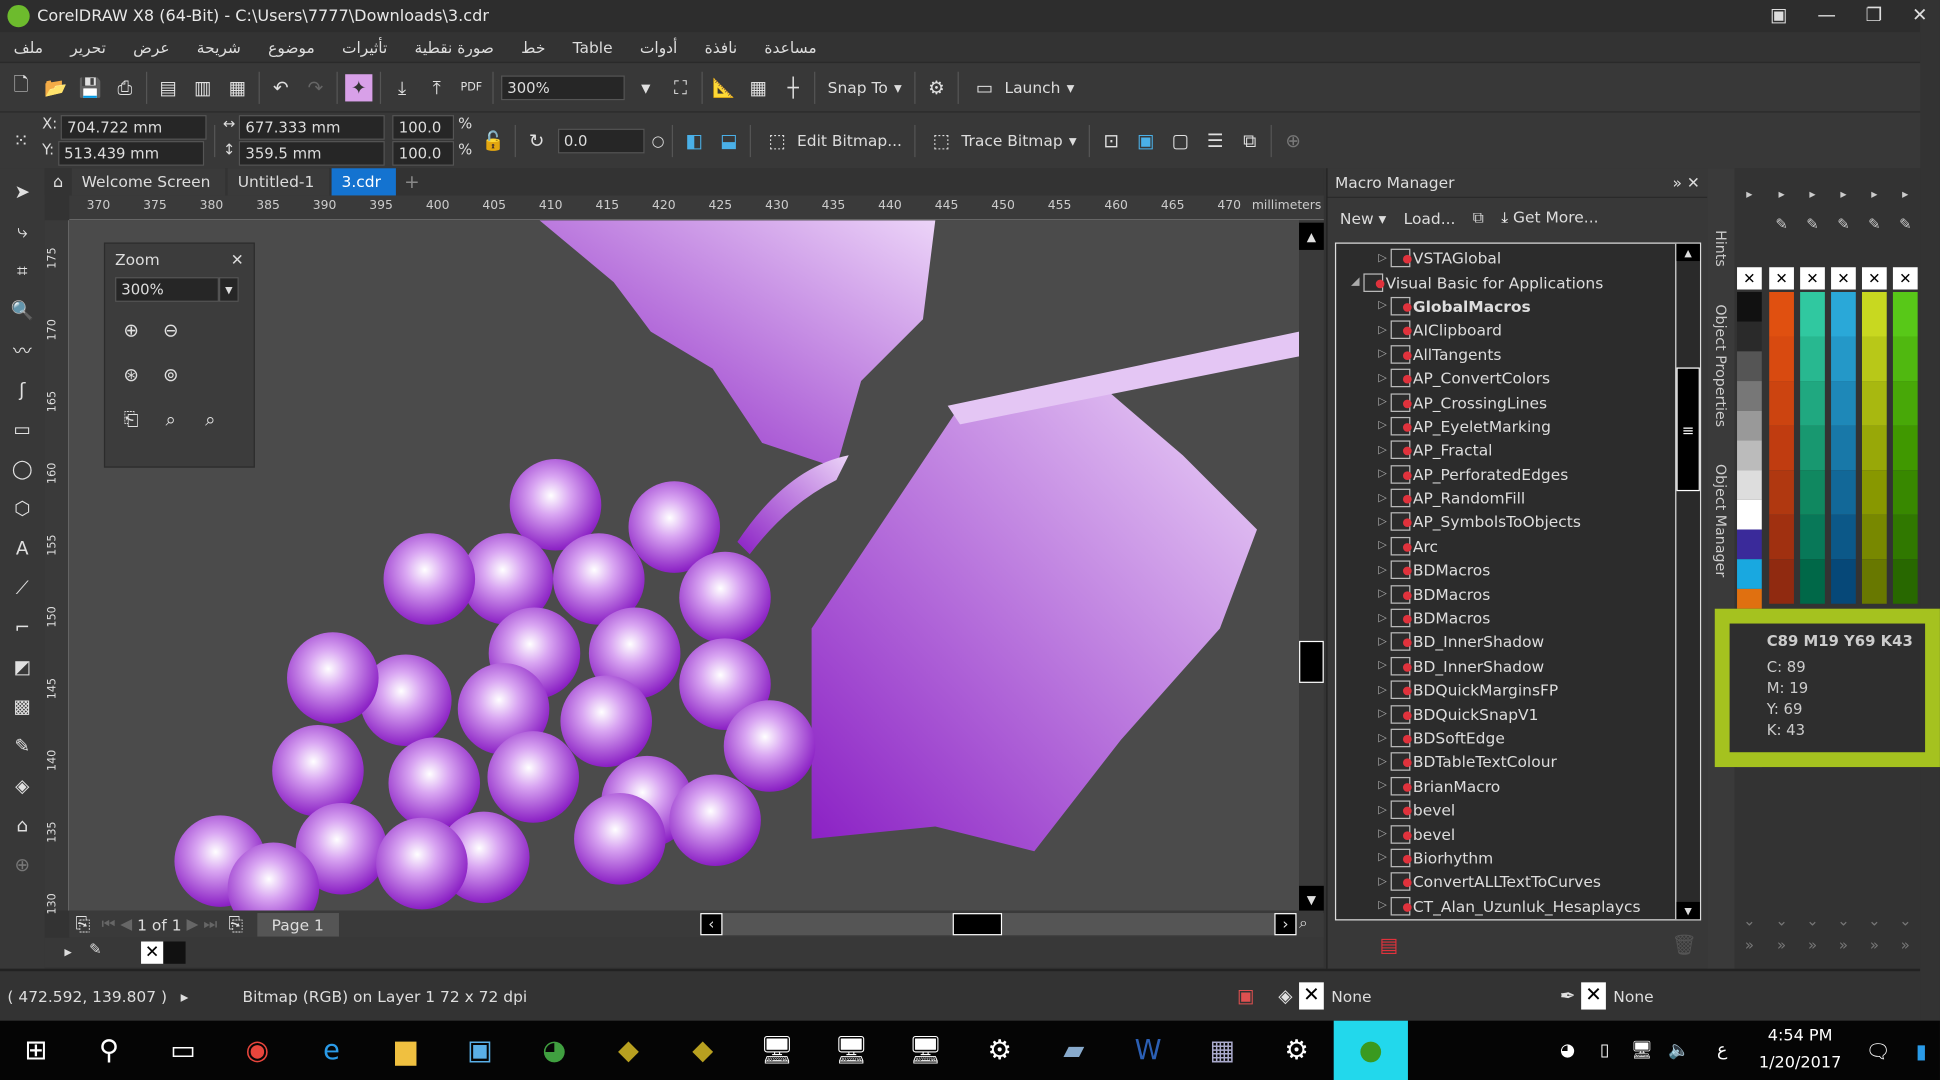  I want to click on zoom-panel-level: 300%, so click(167, 289).